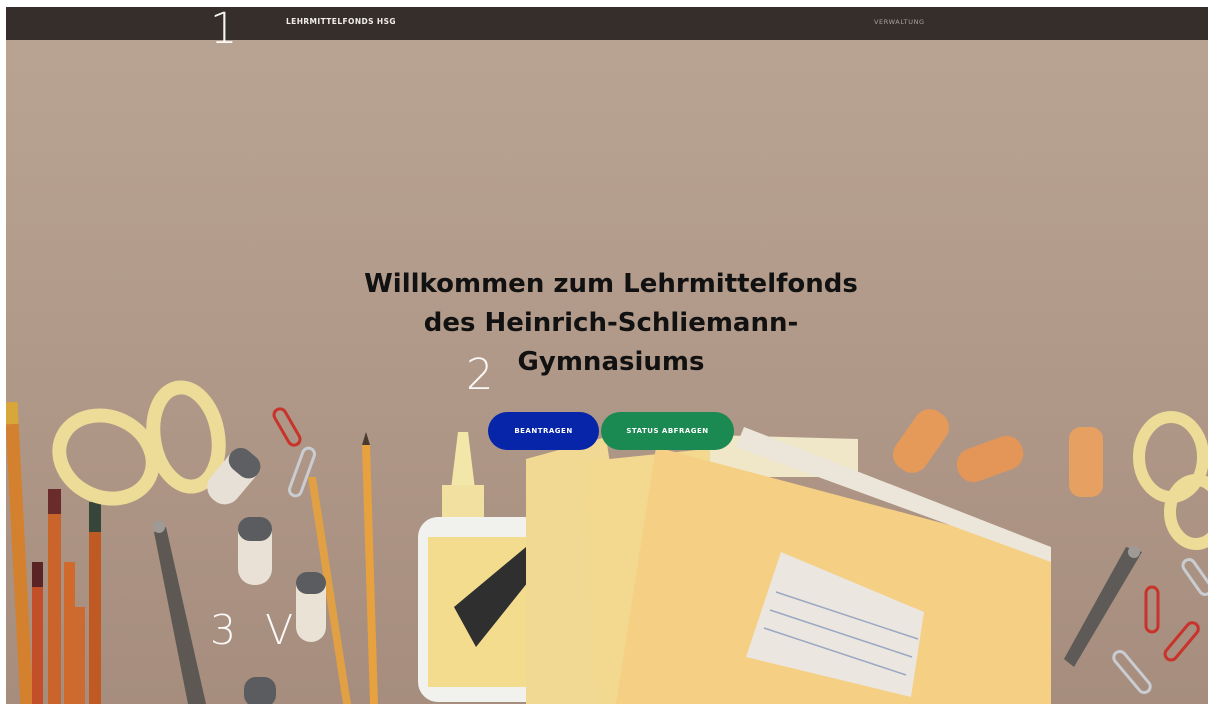  Describe the element at coordinates (667, 431) in the screenshot. I see `status-abfragen-button: STATUS ABFRAGEN` at that location.